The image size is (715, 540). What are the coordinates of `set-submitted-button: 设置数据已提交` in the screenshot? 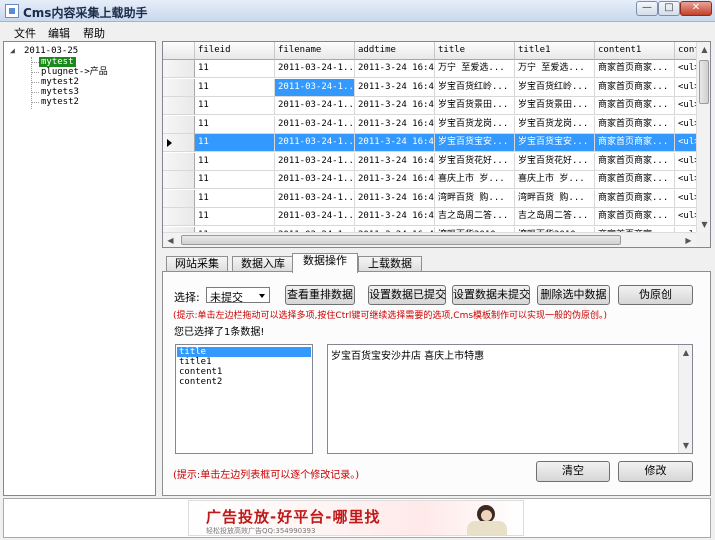 It's located at (407, 295).